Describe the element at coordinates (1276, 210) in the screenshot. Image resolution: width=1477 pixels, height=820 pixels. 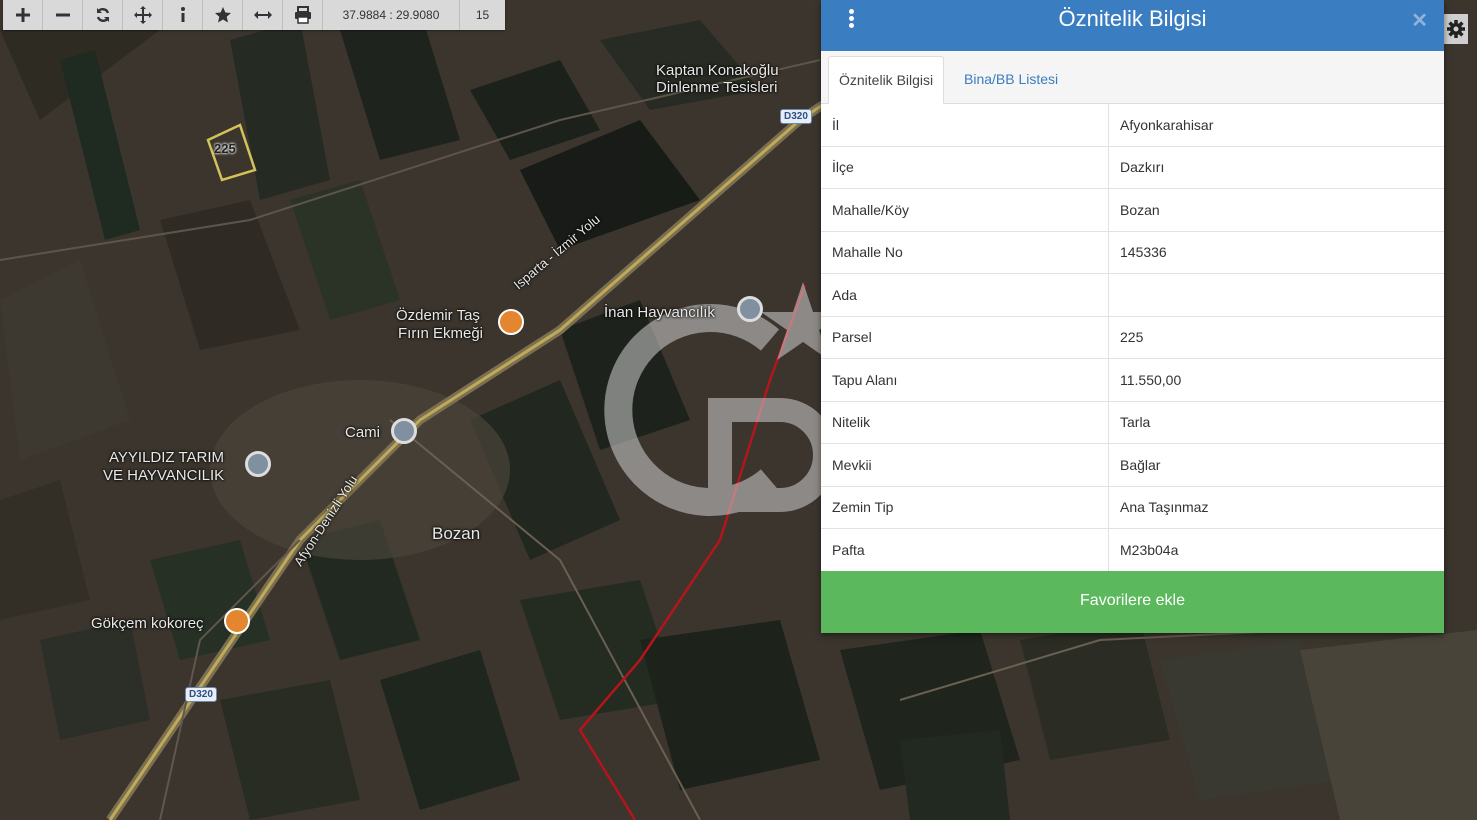
I see `attribute-value: Bozan` at that location.